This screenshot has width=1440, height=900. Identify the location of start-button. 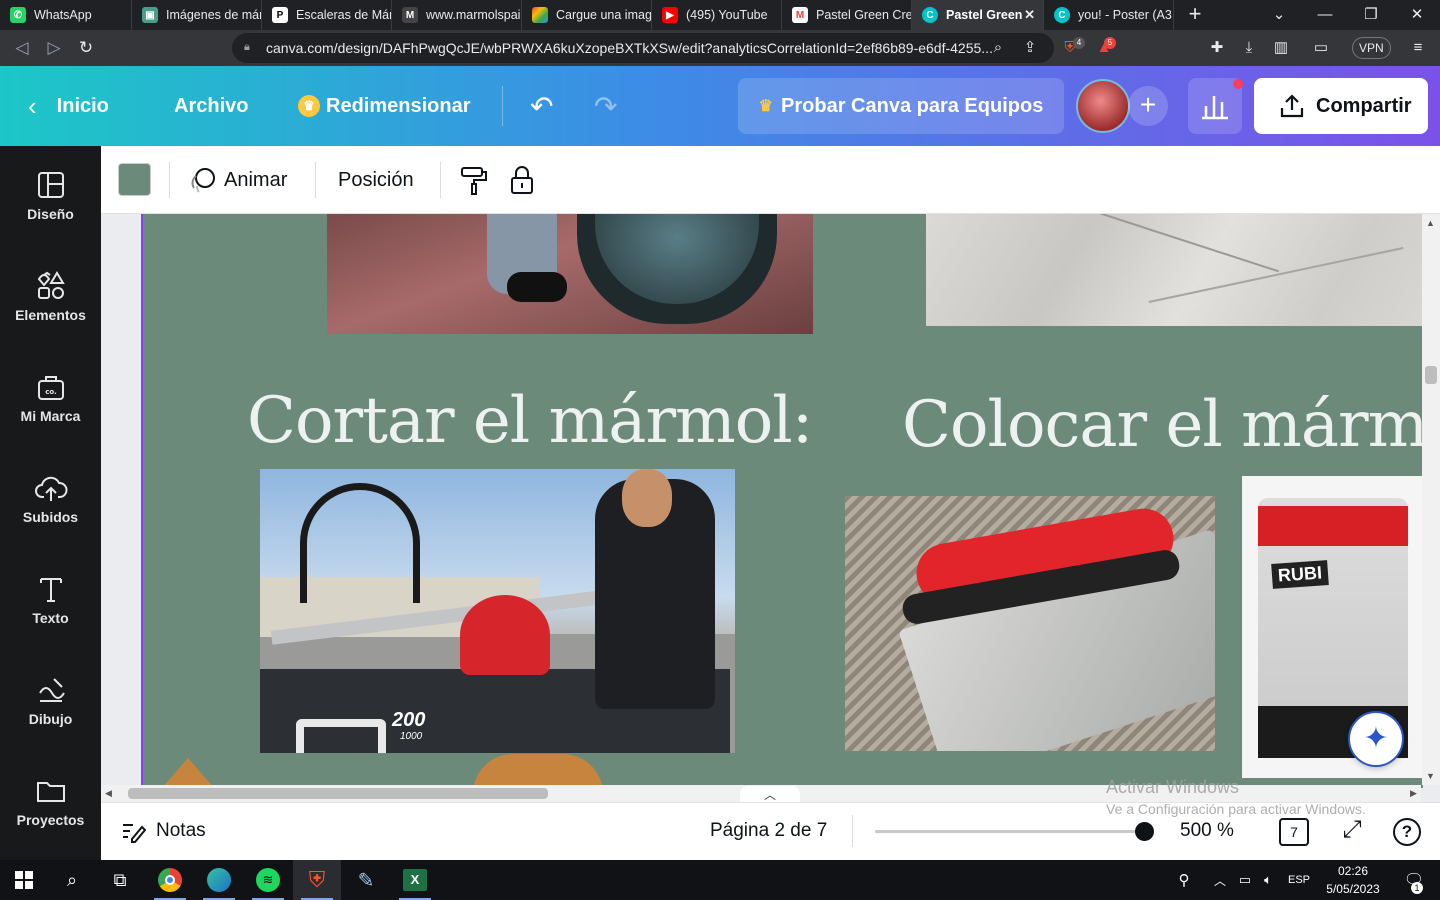
(24, 880).